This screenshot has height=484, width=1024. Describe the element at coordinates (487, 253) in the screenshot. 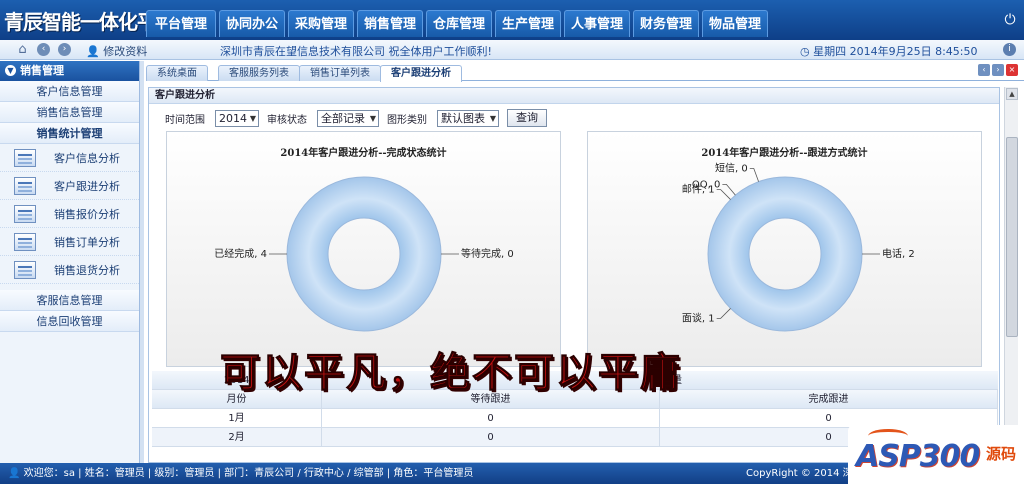

I see `slice-label: 等待完成, 0` at that location.